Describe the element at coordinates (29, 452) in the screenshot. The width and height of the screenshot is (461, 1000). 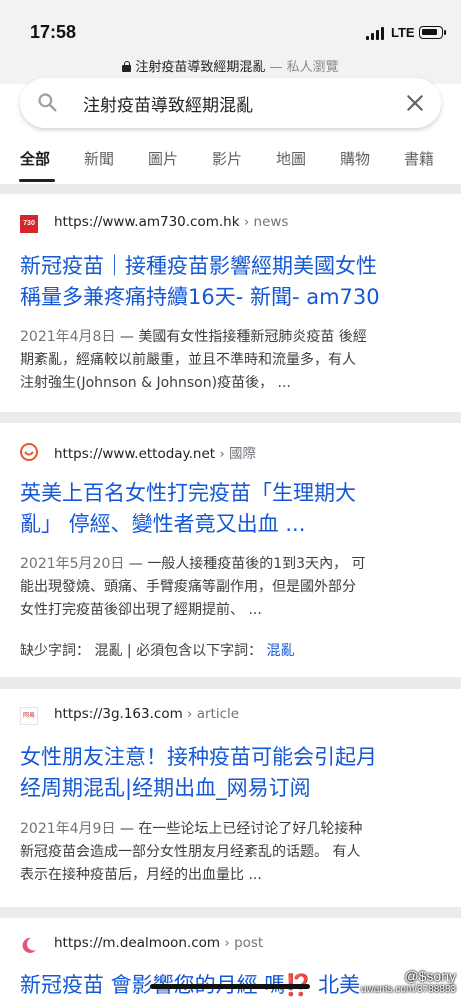
I see `ettoday-favicon` at that location.